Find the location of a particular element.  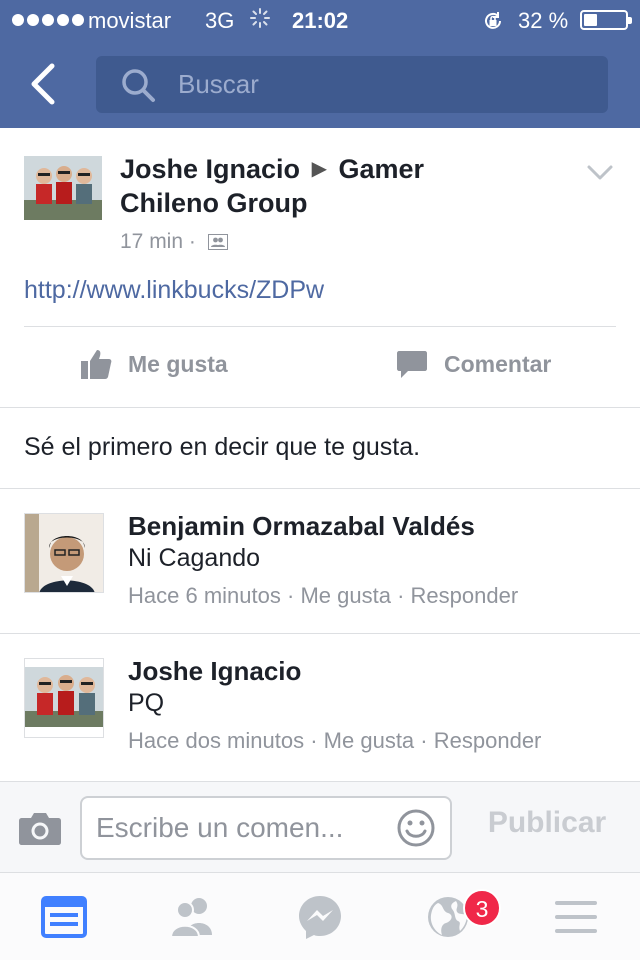

author-name: Joshe Ignacio is located at coordinates (210, 169).